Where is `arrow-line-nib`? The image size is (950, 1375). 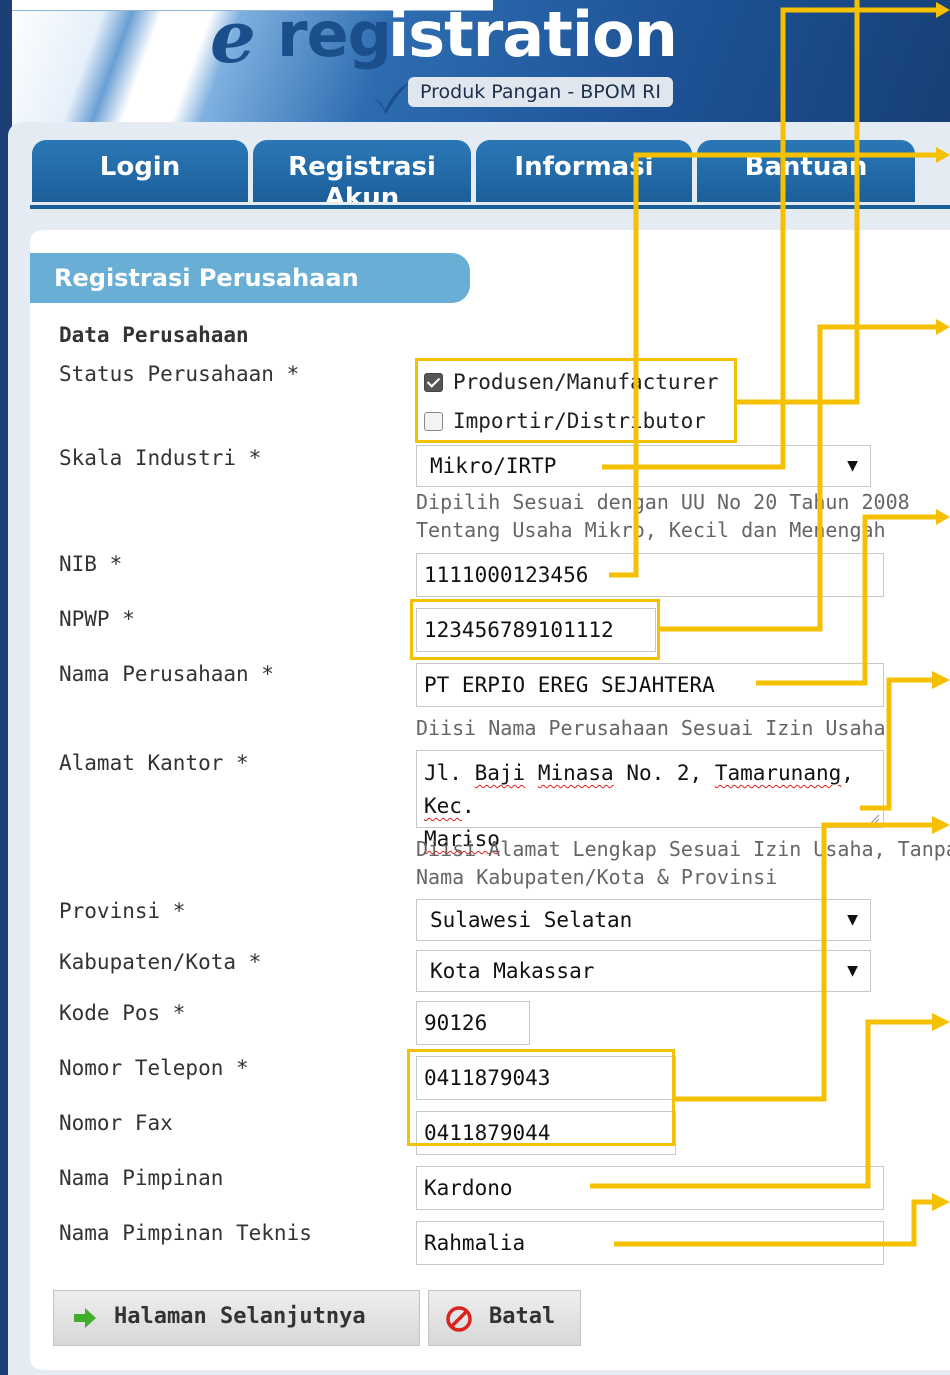 arrow-line-nib is located at coordinates (773, 365).